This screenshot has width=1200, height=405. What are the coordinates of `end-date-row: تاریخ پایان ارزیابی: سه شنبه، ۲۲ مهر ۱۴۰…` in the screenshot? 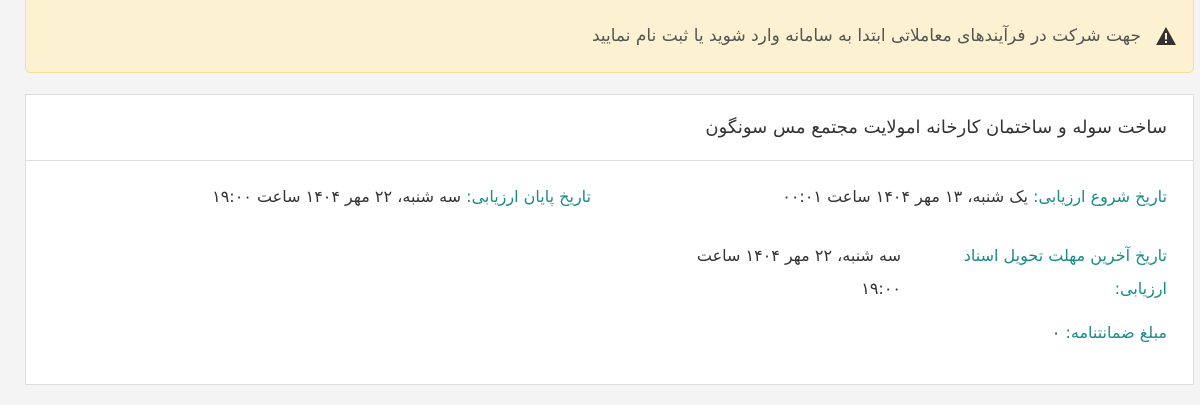 It's located at (401, 196).